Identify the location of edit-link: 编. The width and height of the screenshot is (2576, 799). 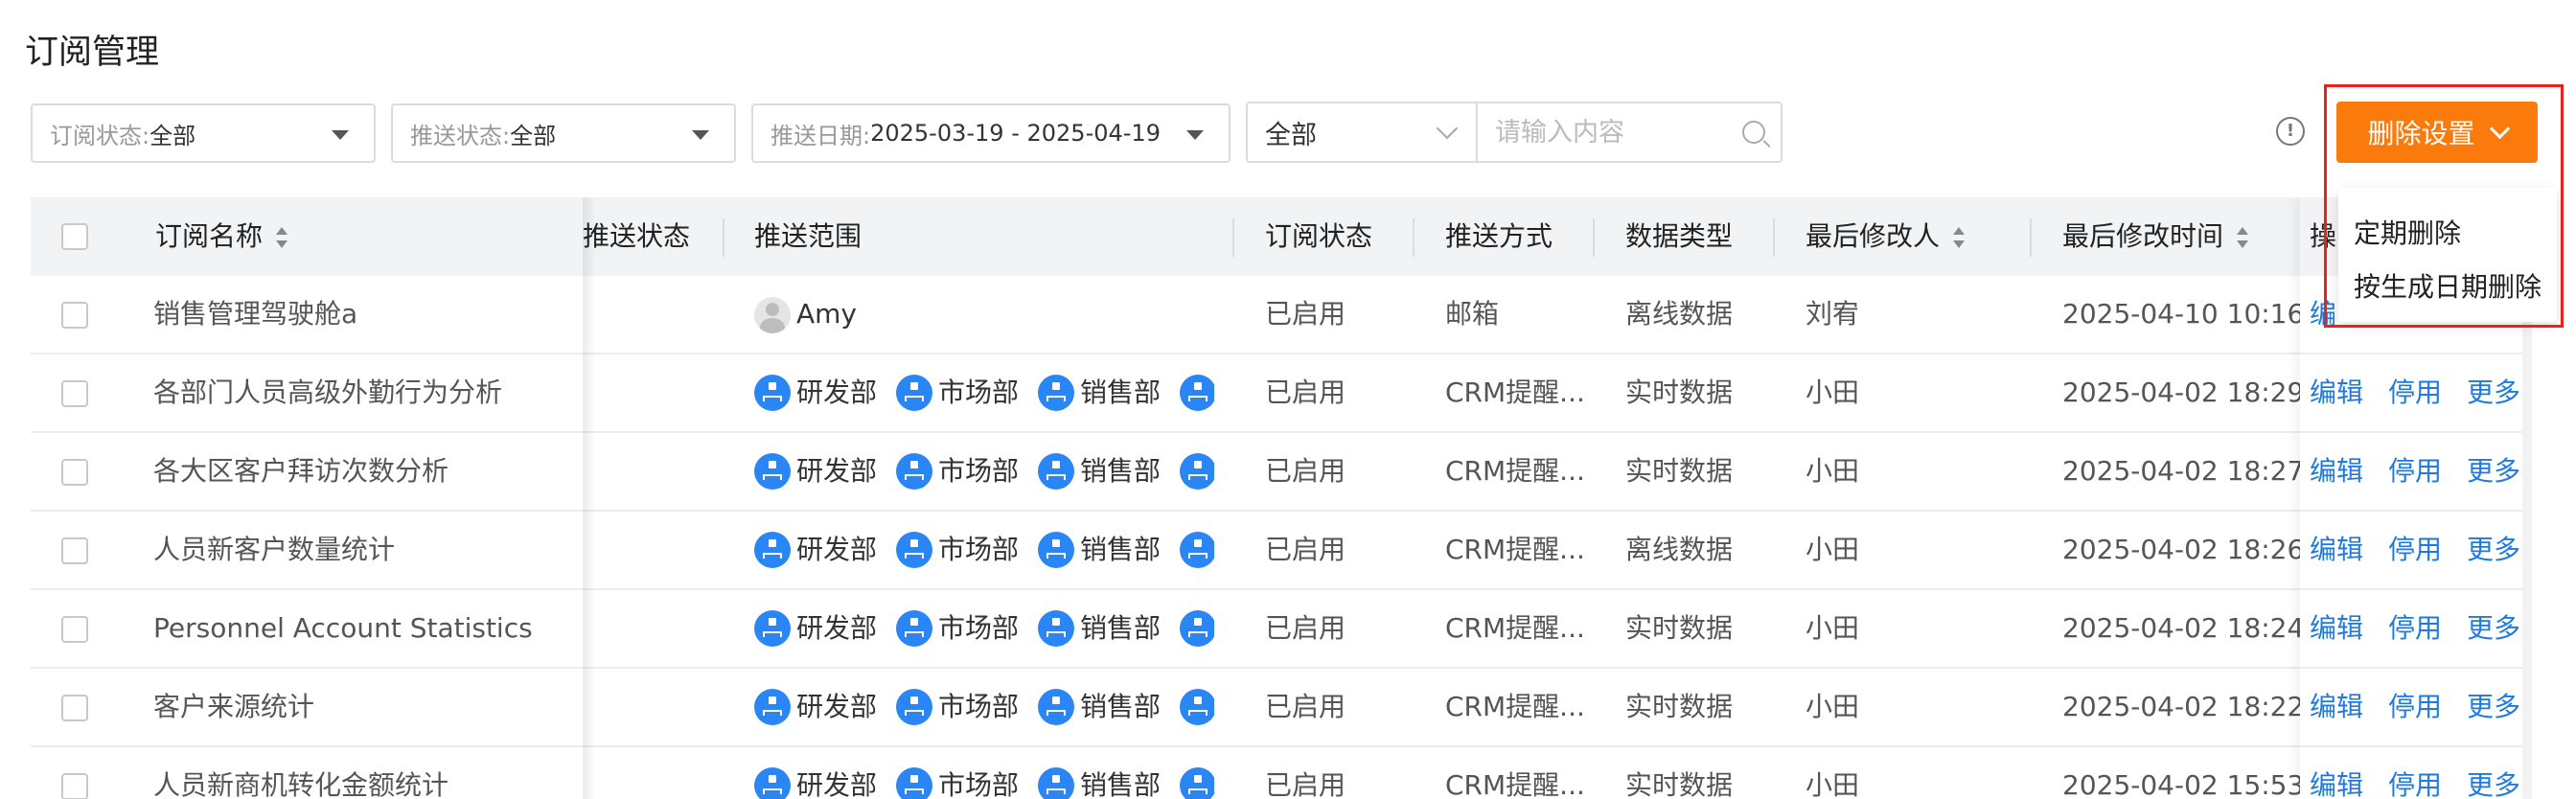
(2323, 315).